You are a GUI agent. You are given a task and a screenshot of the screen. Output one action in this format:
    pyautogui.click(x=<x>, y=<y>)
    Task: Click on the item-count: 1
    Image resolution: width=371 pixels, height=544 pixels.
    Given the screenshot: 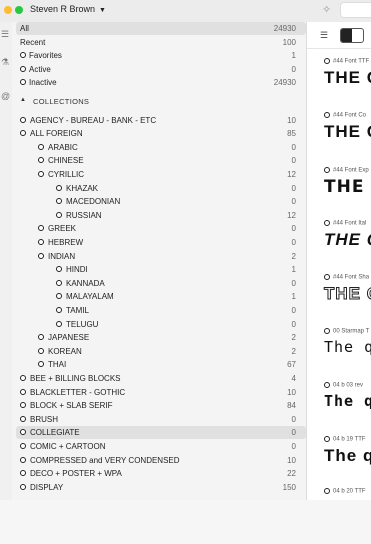 What is the action you would take?
    pyautogui.click(x=293, y=55)
    